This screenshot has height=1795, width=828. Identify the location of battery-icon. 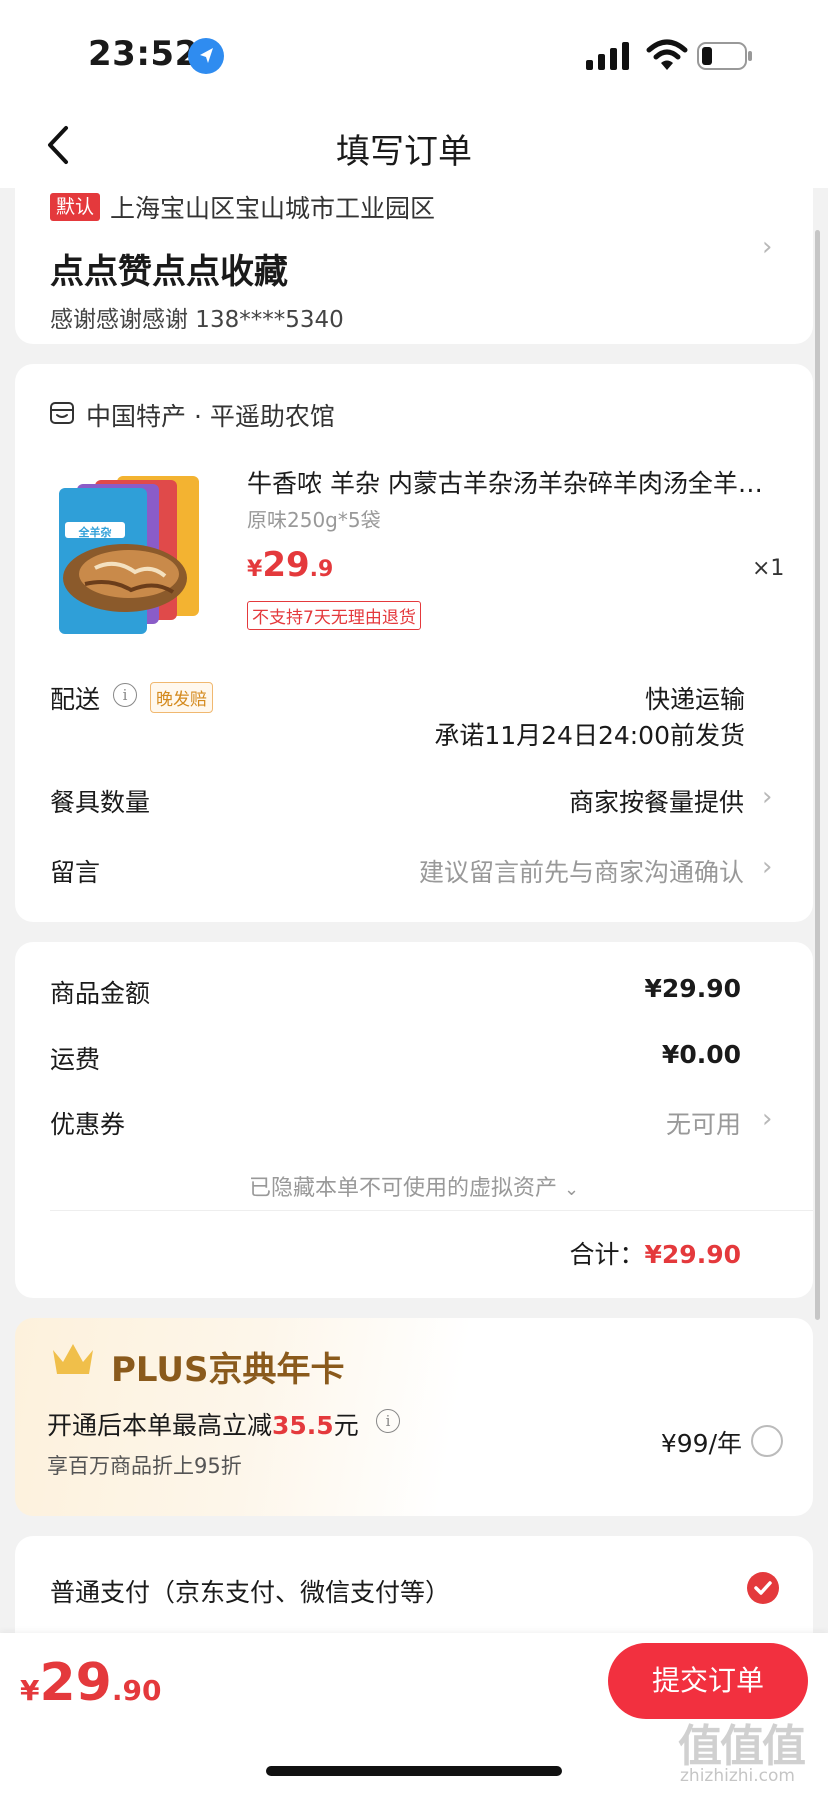
(725, 56).